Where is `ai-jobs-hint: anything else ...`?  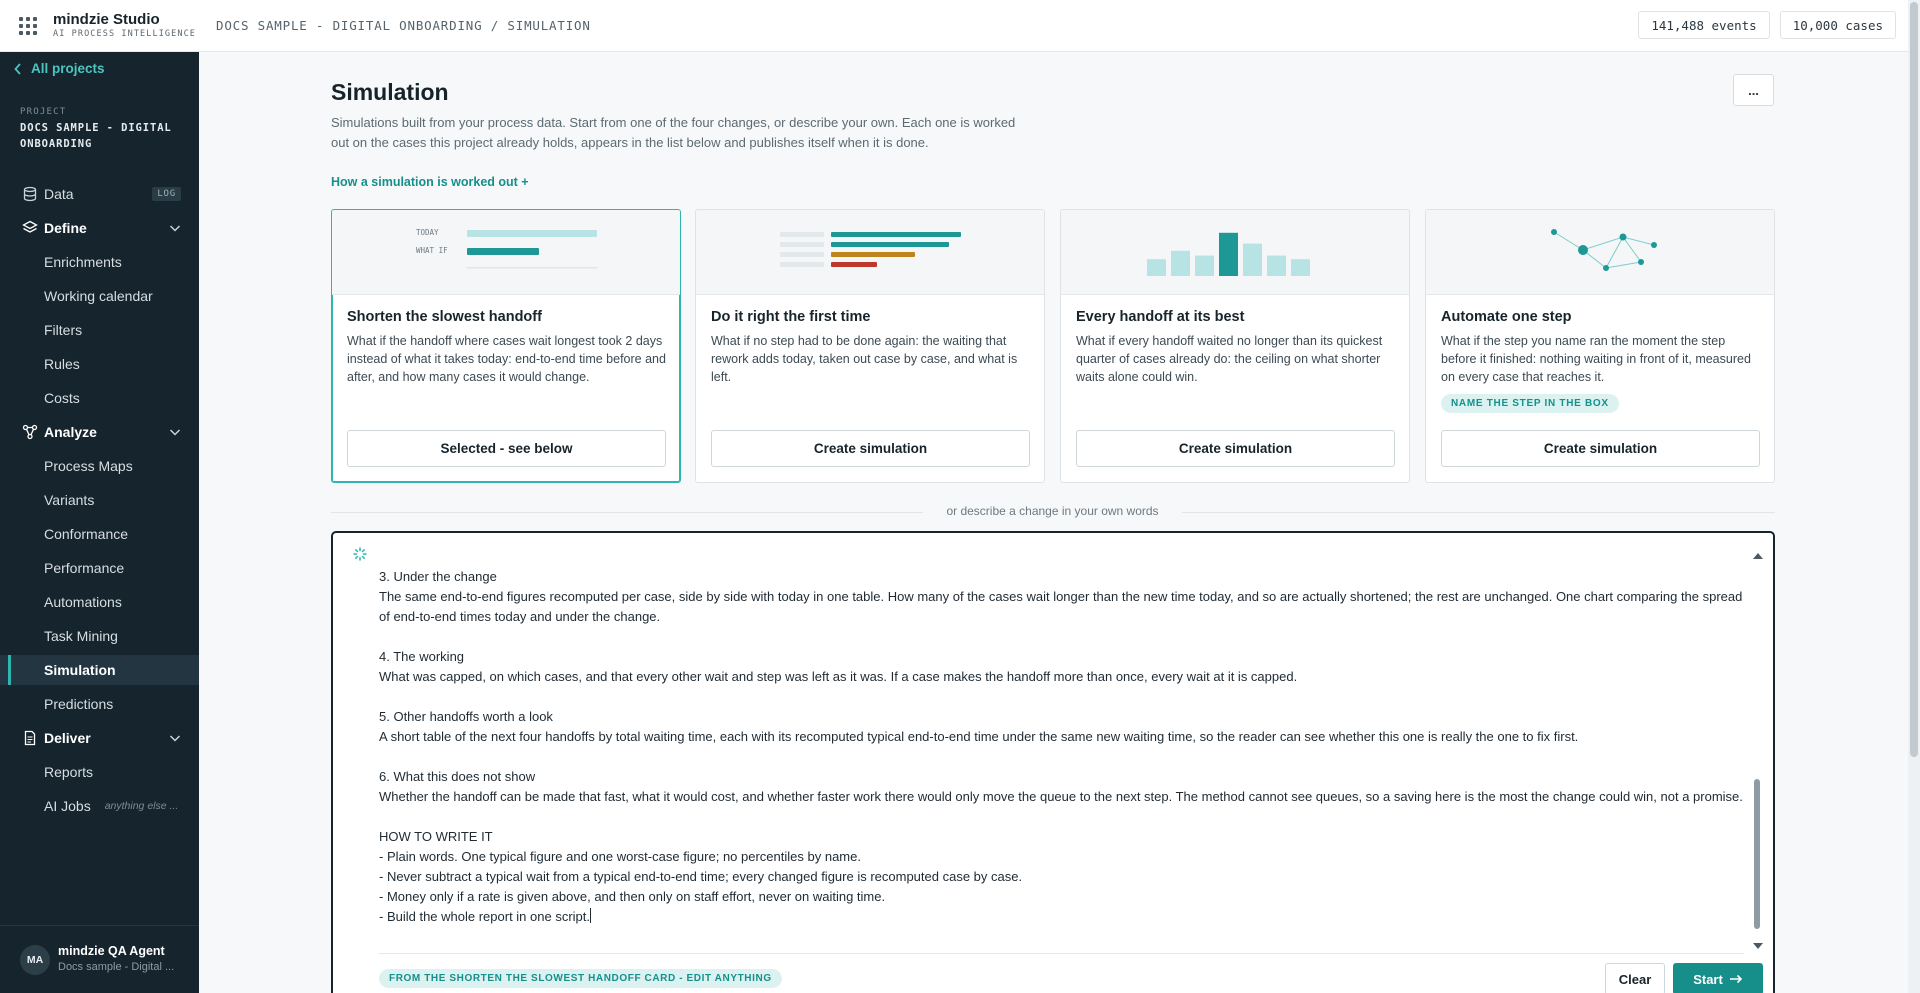 ai-jobs-hint: anything else ... is located at coordinates (141, 806).